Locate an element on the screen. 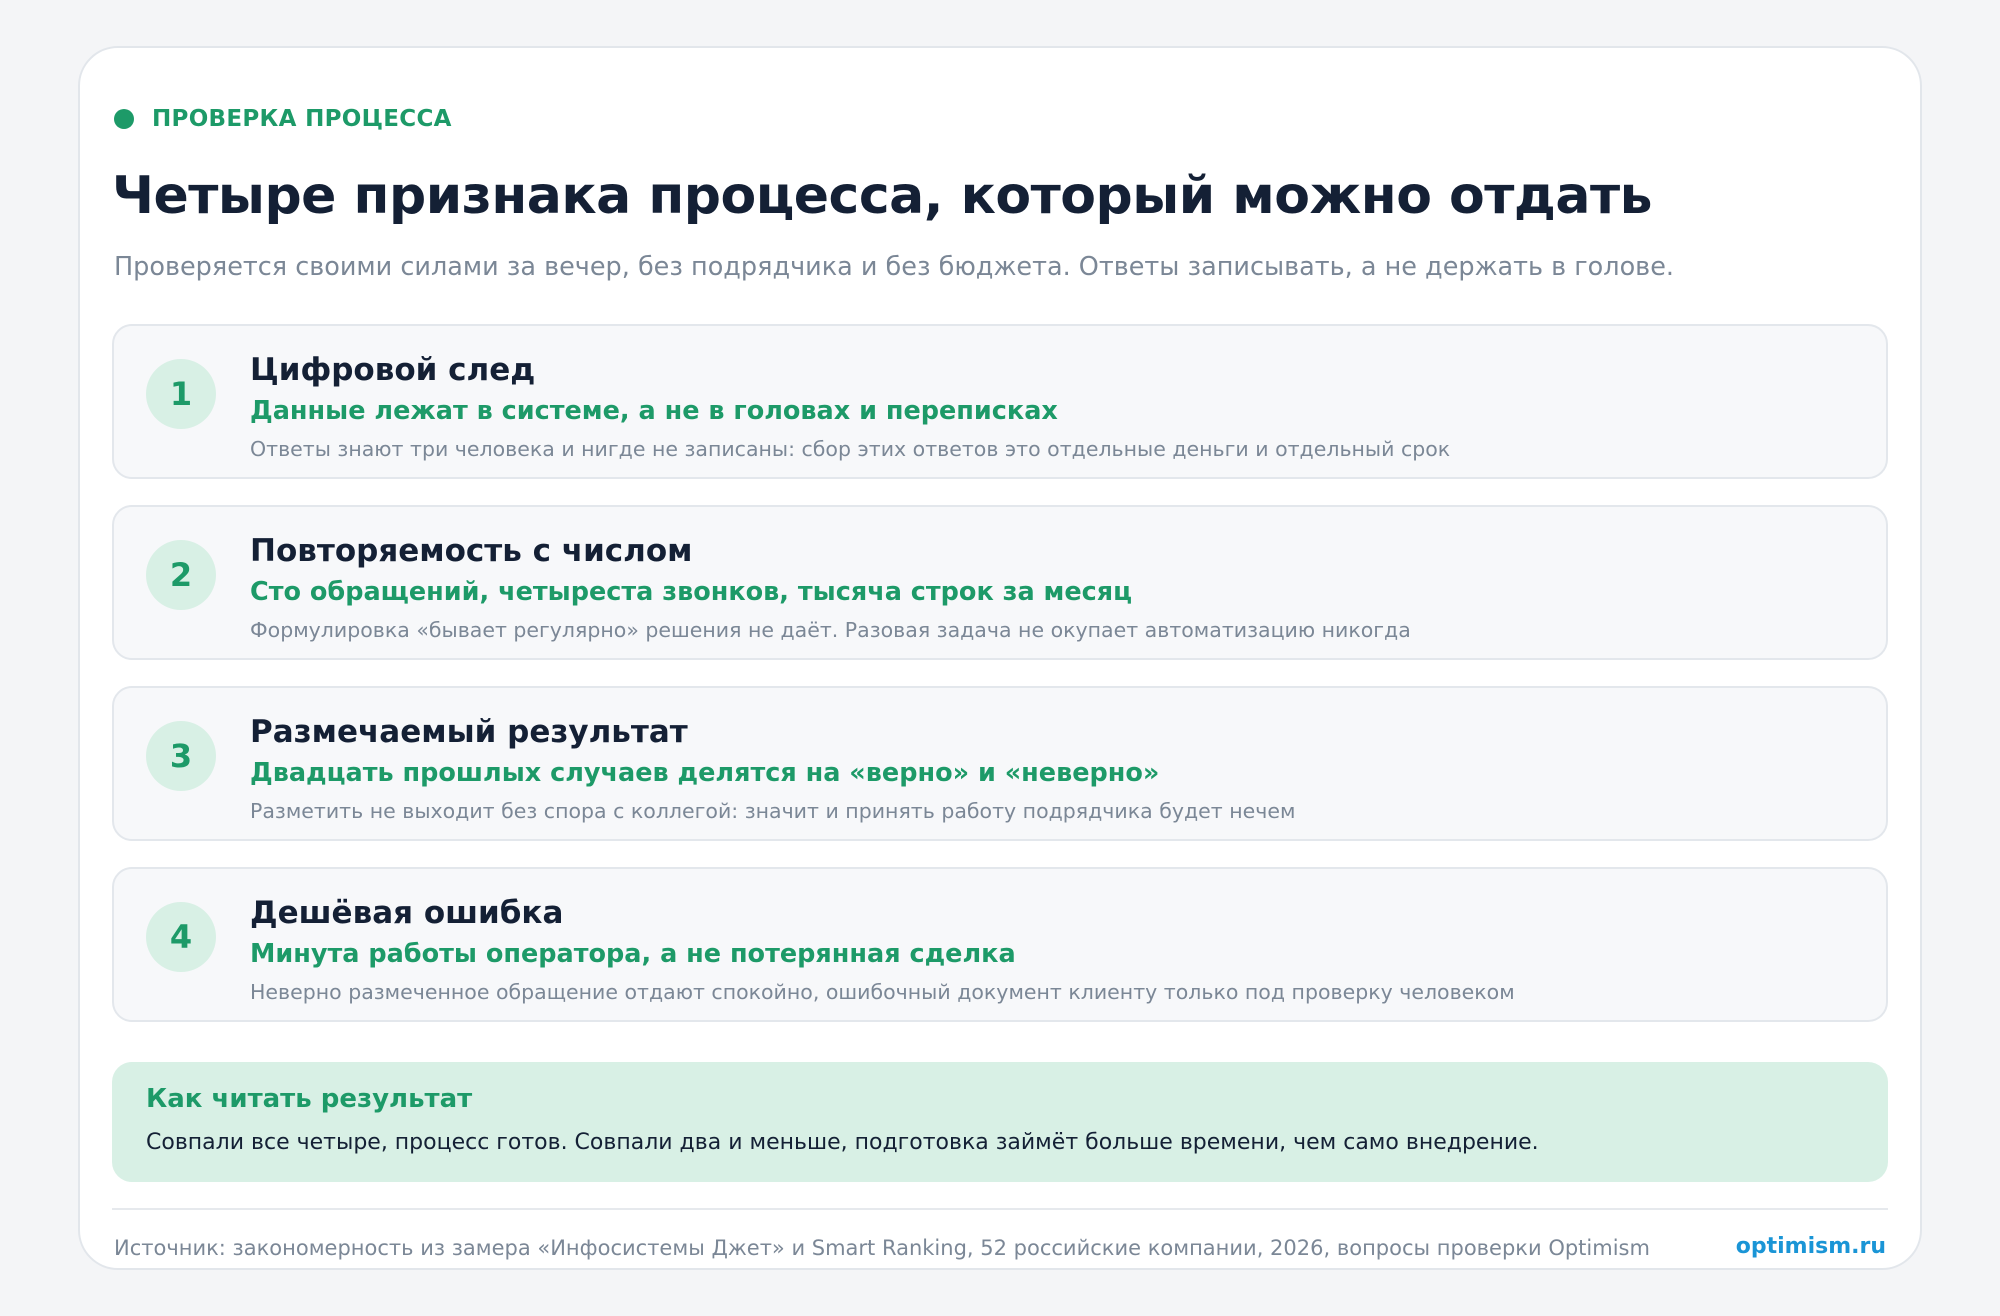  item-number-badge: 4 is located at coordinates (181, 937).